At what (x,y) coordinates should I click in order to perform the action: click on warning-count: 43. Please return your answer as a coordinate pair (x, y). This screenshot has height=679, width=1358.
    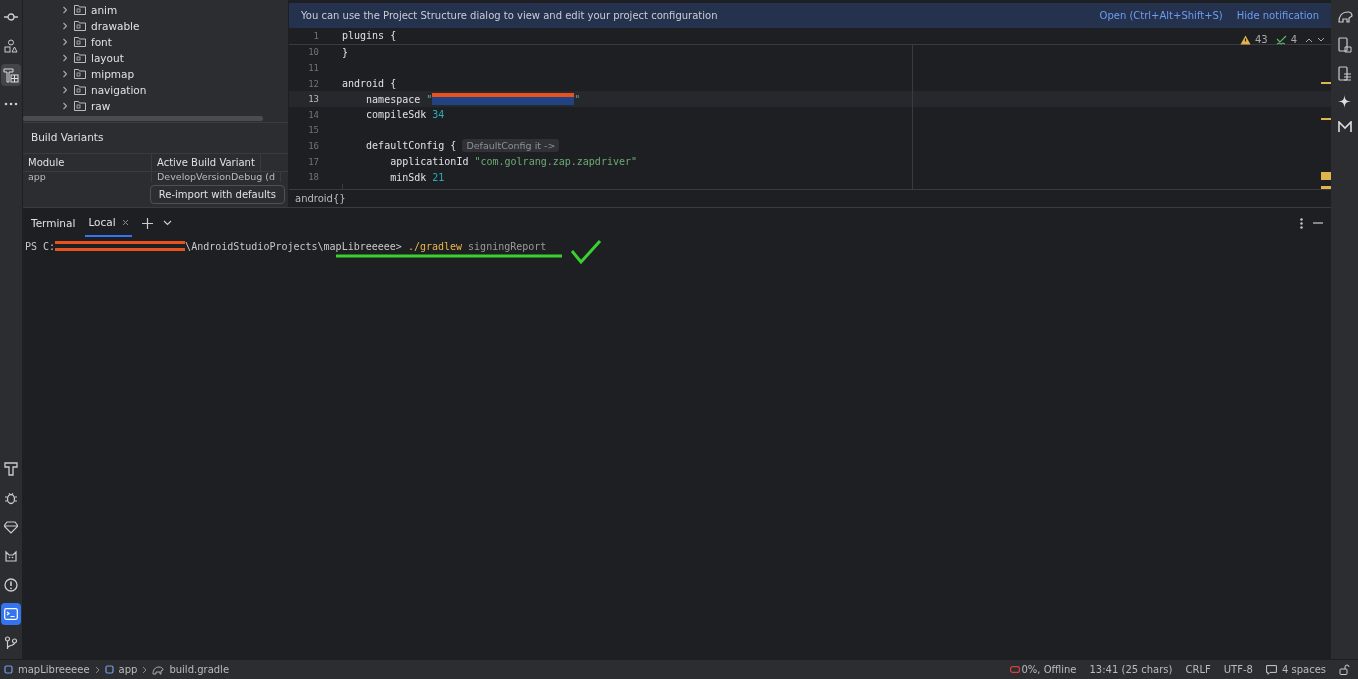
    Looking at the image, I should click on (1261, 39).